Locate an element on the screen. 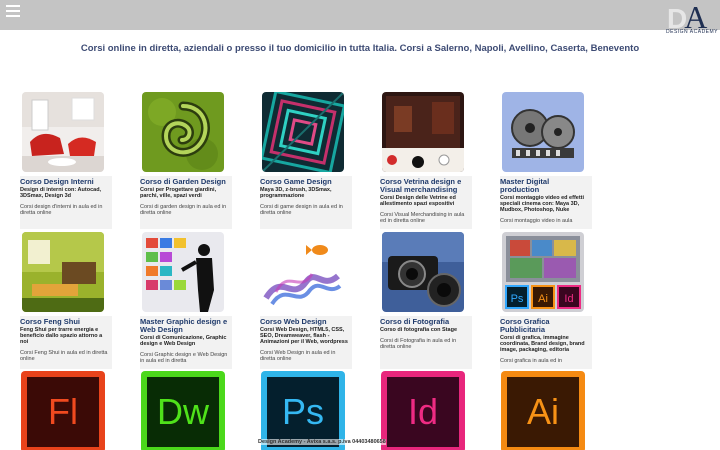 Image resolution: width=720 pixels, height=450 pixels. course-title: Corso di Fotografia is located at coordinates (425, 322).